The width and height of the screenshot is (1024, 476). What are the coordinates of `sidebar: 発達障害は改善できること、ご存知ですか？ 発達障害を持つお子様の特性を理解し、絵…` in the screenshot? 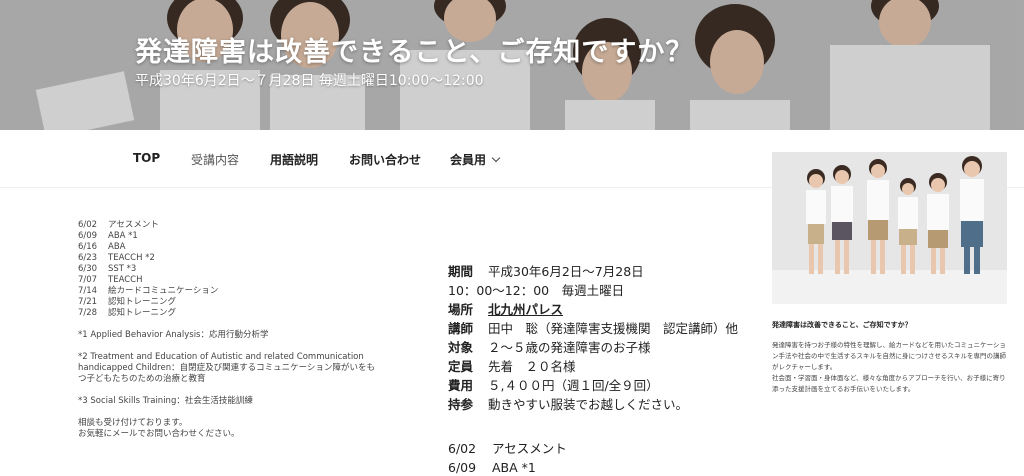 It's located at (889, 273).